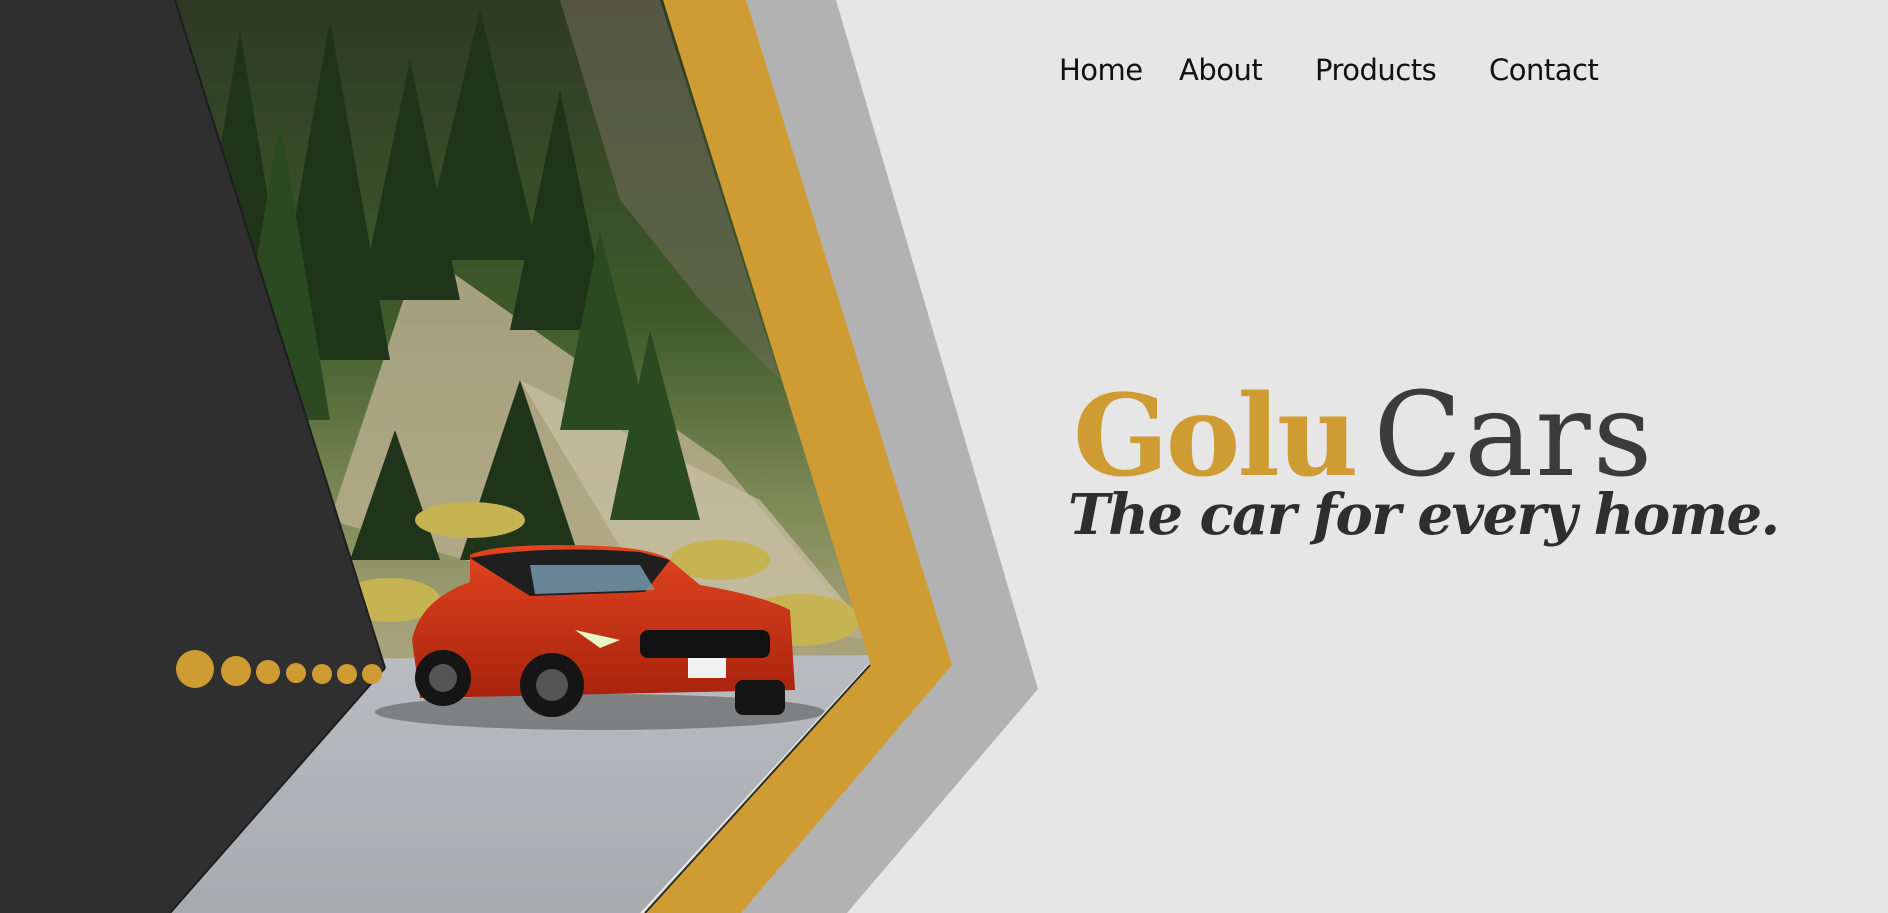 The image size is (1888, 913). I want to click on nav-contact-link: Contact, so click(1549, 73).